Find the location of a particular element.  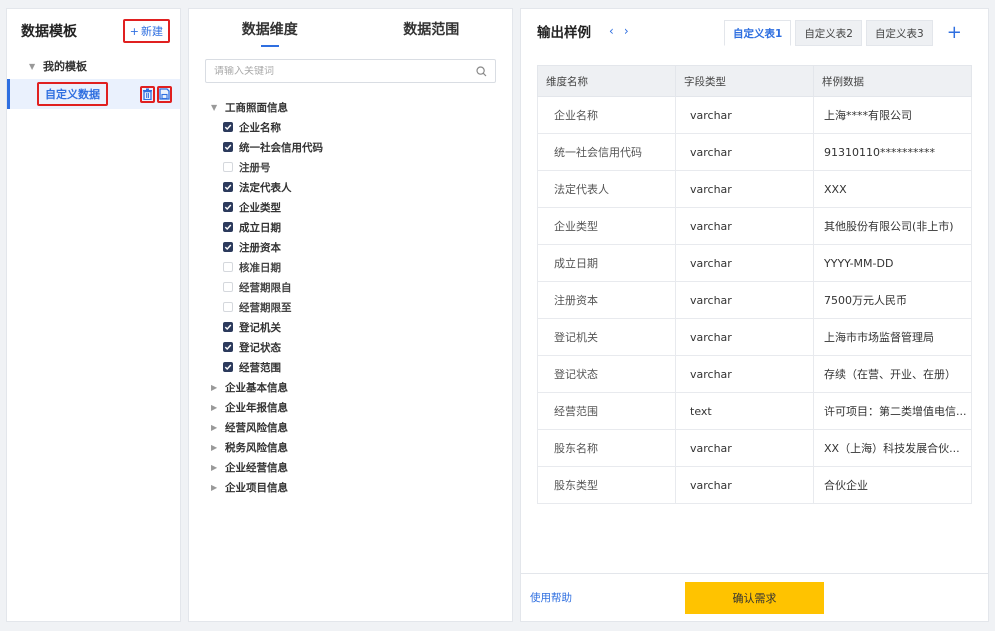

template-item-selected: 自定义数据 is located at coordinates (93, 94).